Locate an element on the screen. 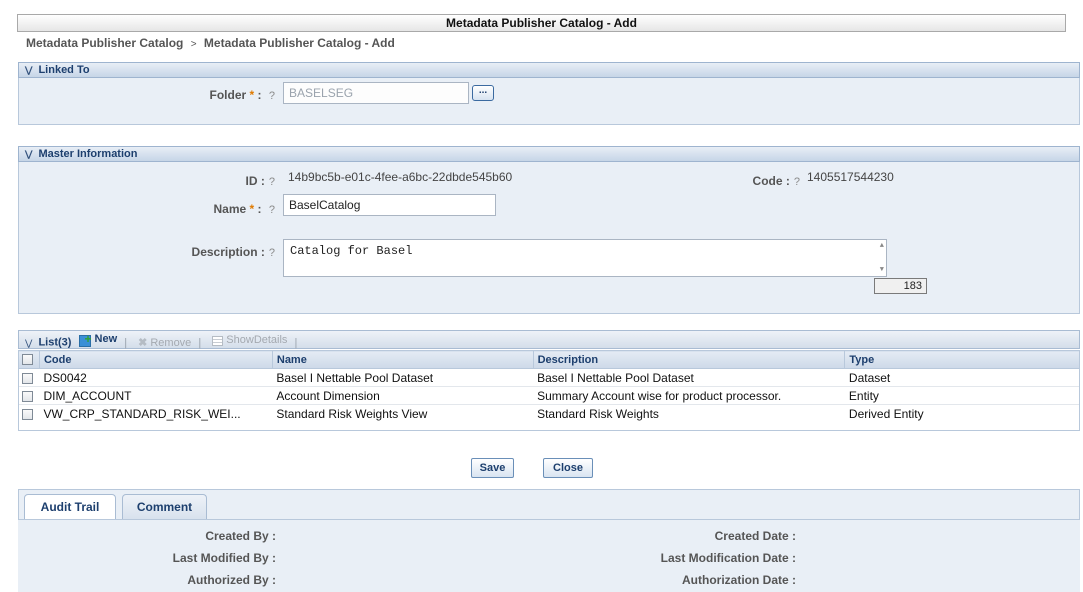 Image resolution: width=1083 pixels, height=592 pixels. breadcrumb-root: Metadata Publisher Catalog is located at coordinates (104, 43).